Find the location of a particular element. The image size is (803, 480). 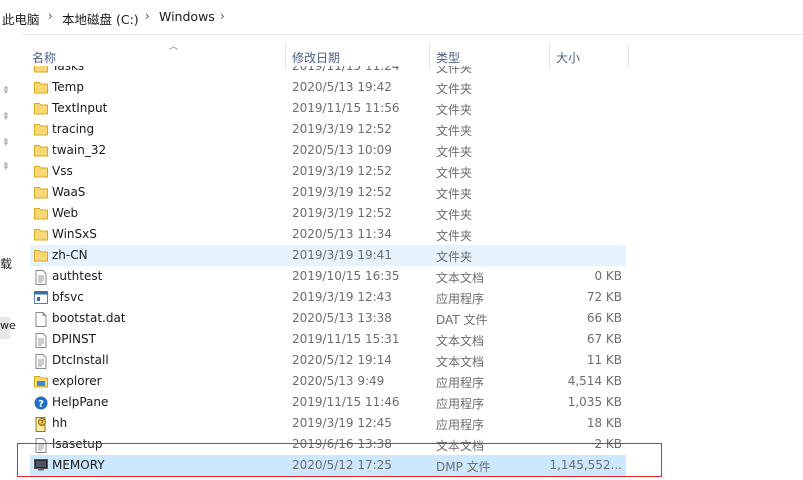

file-row: DPINST 2019/11/15 15:31 文本文档 67 KB is located at coordinates (328, 339).